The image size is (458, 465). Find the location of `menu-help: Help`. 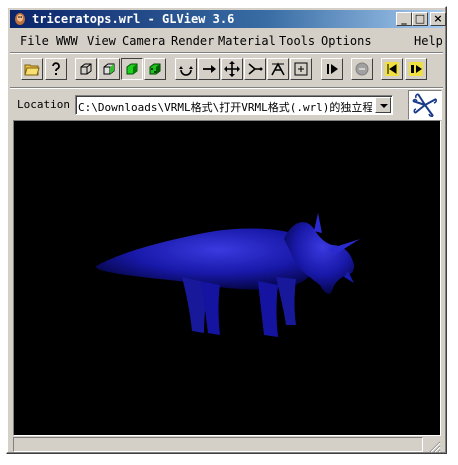

menu-help: Help is located at coordinates (428, 41).